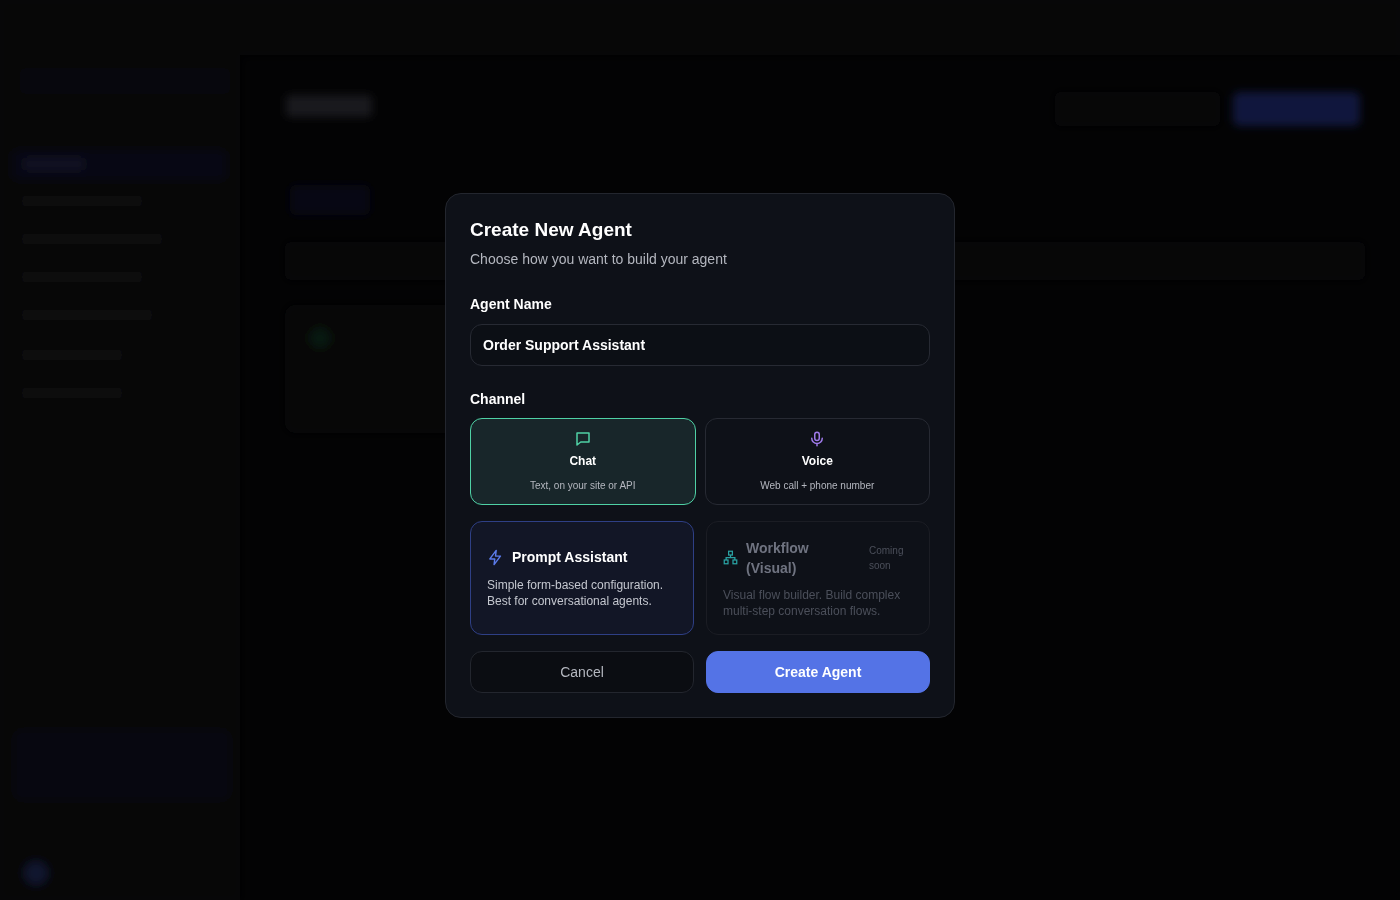 Image resolution: width=1400 pixels, height=900 pixels. I want to click on option-title: Workflow (Visual), so click(778, 558).